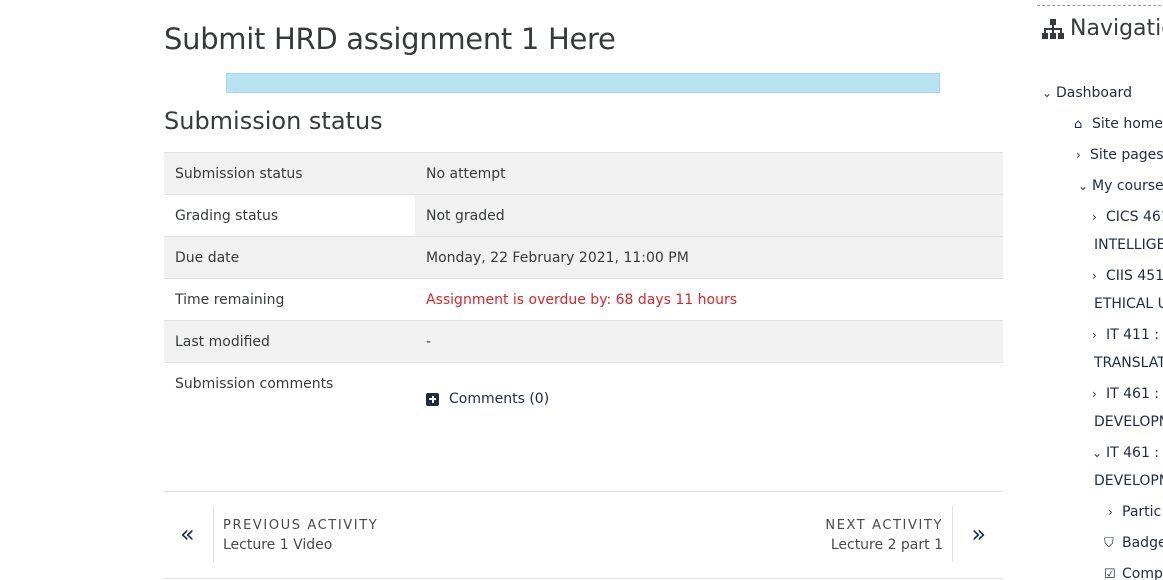 The height and width of the screenshot is (580, 1163). What do you see at coordinates (1134, 276) in the screenshot?
I see `sidebar-item-label: CIIS 451` at bounding box center [1134, 276].